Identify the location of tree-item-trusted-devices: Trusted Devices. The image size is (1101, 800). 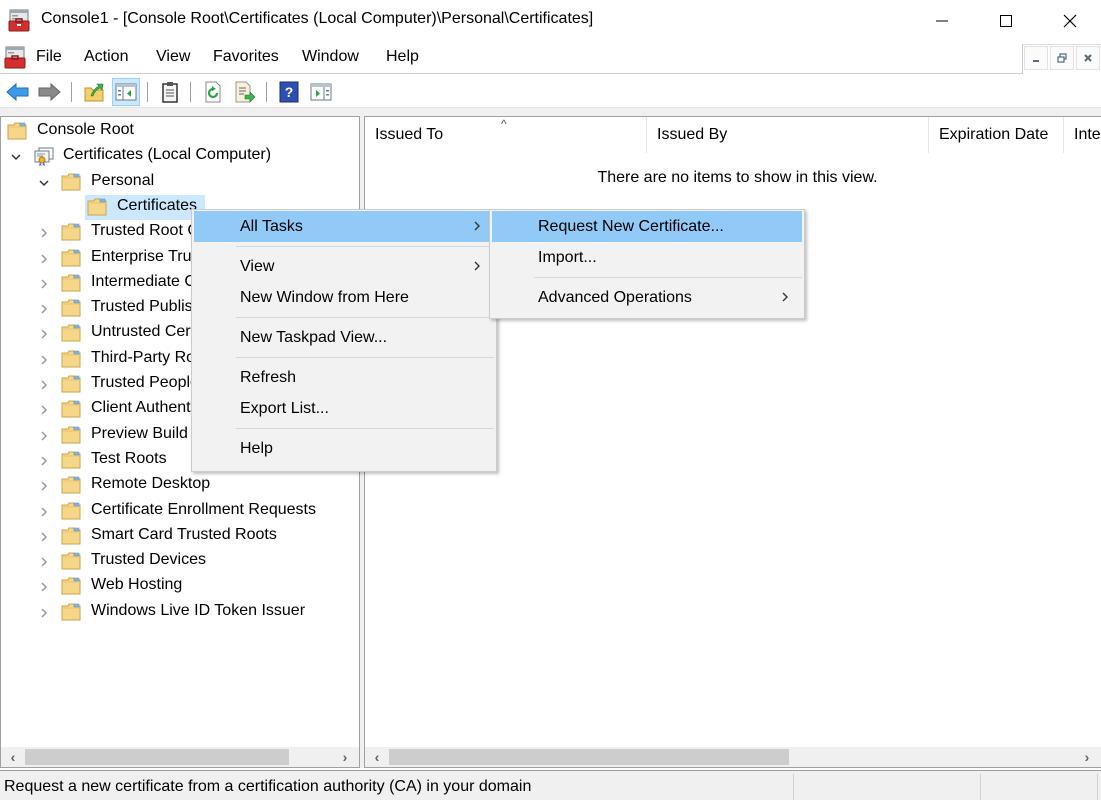
(180, 561).